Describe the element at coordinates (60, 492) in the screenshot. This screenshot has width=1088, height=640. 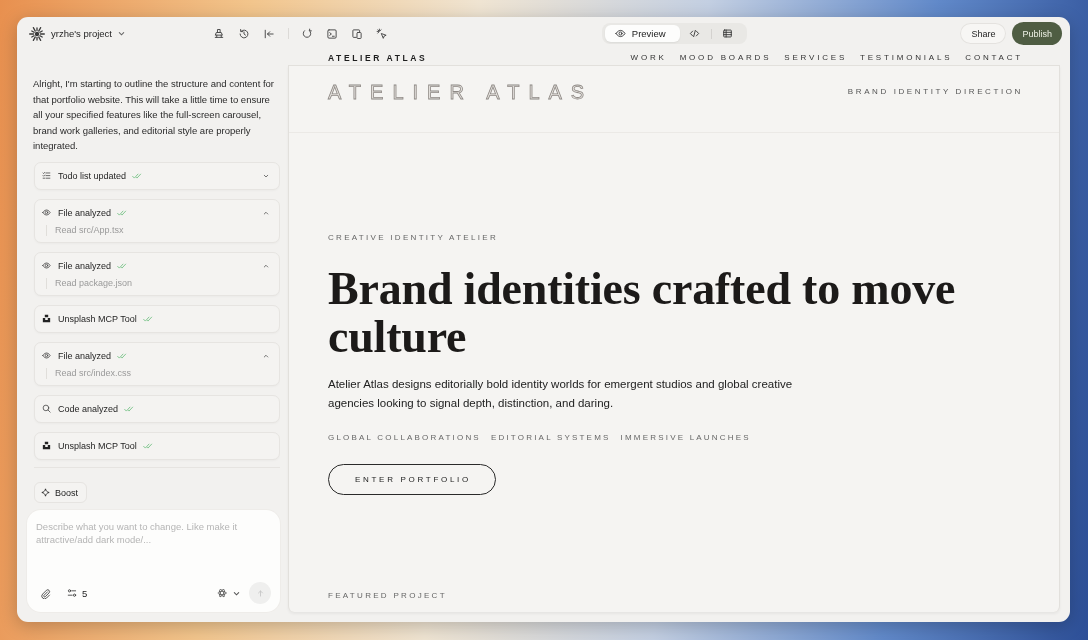
I see `boost-button: Boost` at that location.